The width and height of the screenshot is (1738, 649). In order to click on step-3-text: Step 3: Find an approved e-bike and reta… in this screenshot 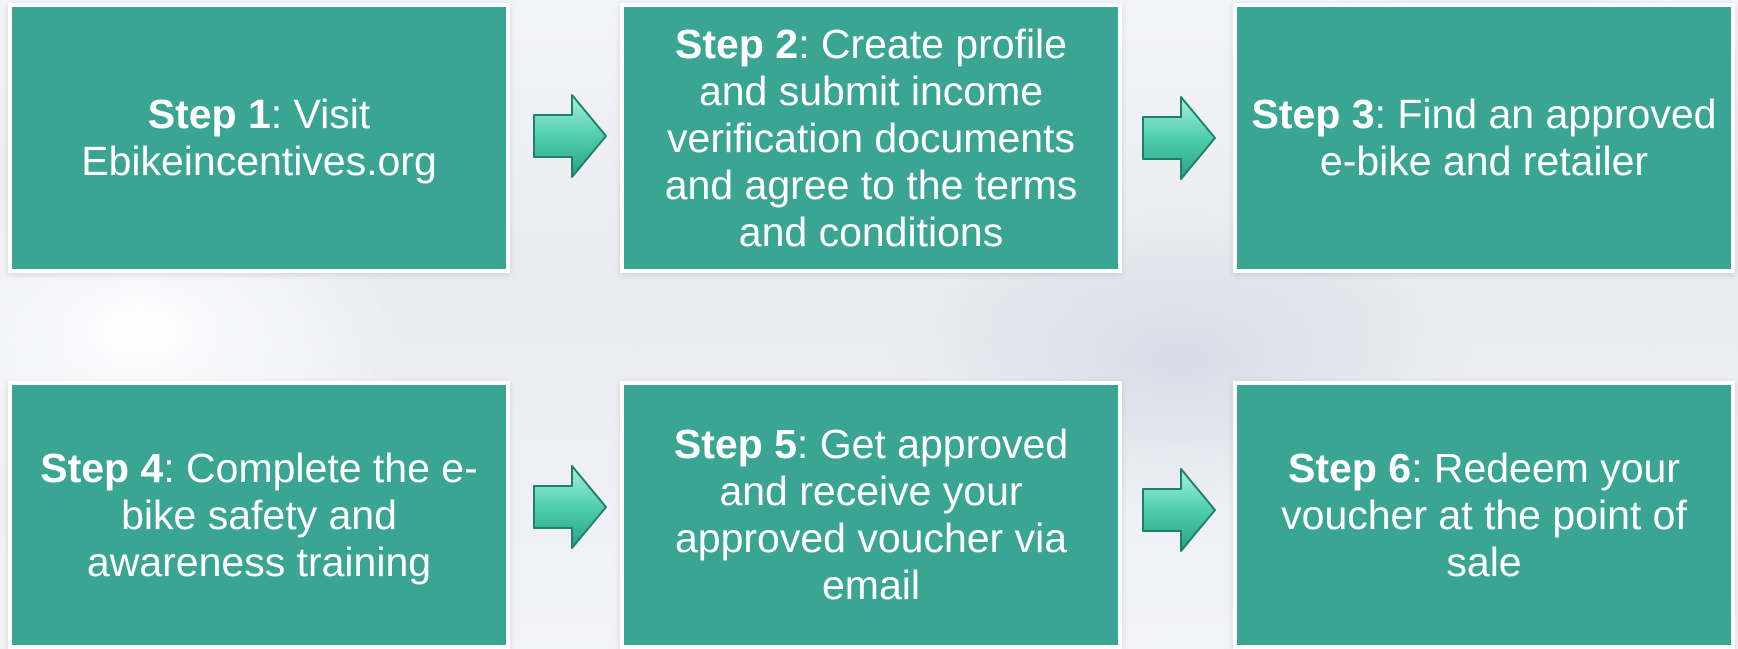, I will do `click(1484, 138)`.